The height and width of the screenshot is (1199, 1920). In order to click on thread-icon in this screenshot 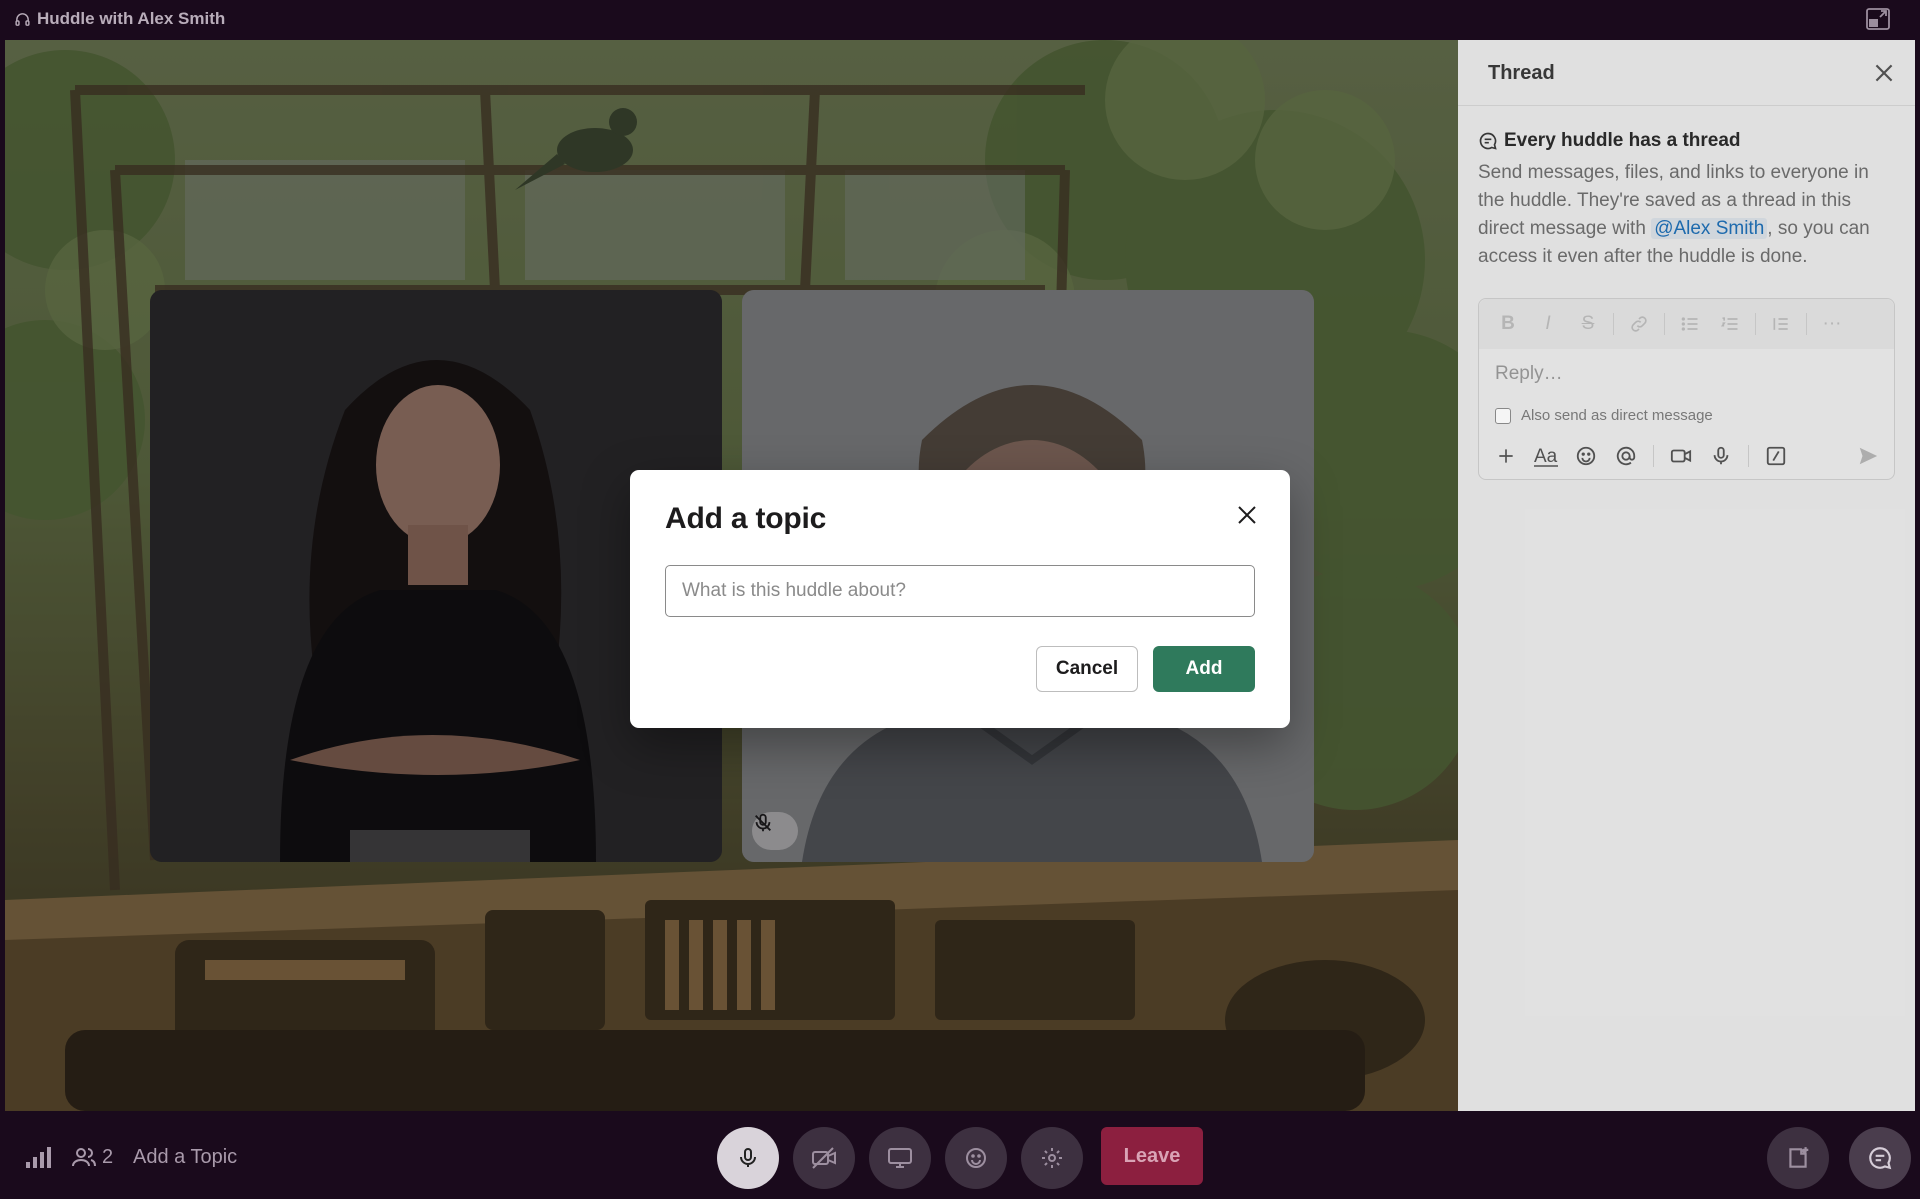, I will do `click(1880, 1158)`.